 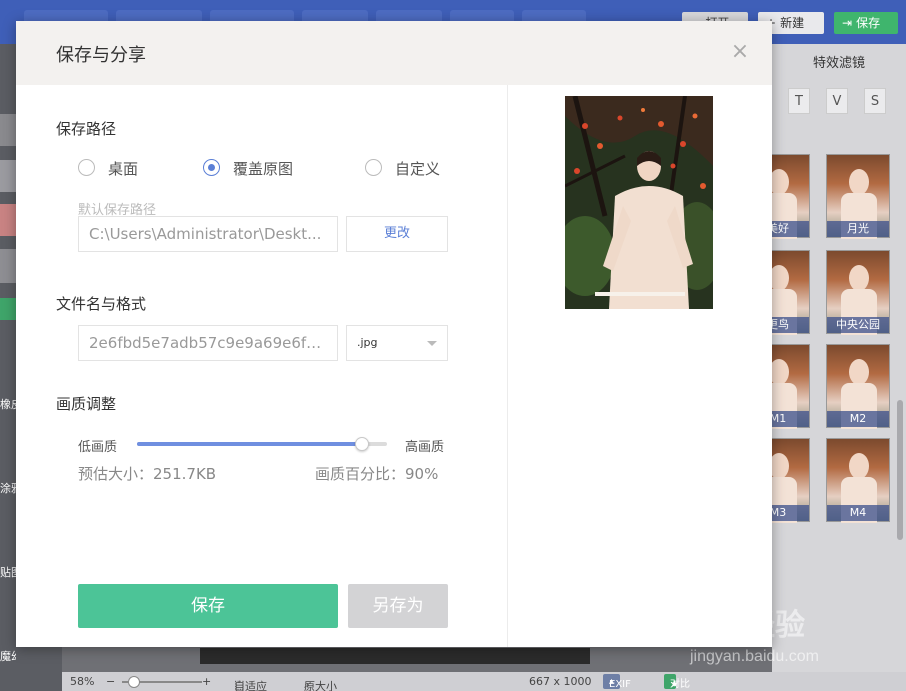 I want to click on tool-eraser: 橡皮, so click(x=8, y=404).